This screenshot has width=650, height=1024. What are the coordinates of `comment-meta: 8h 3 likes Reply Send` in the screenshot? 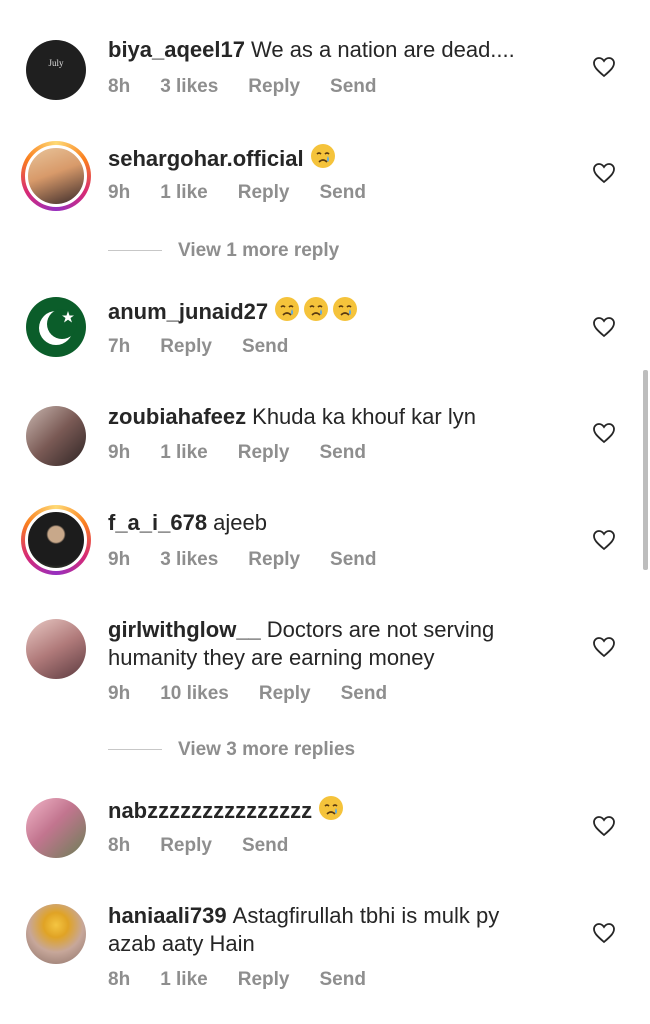 It's located at (257, 87).